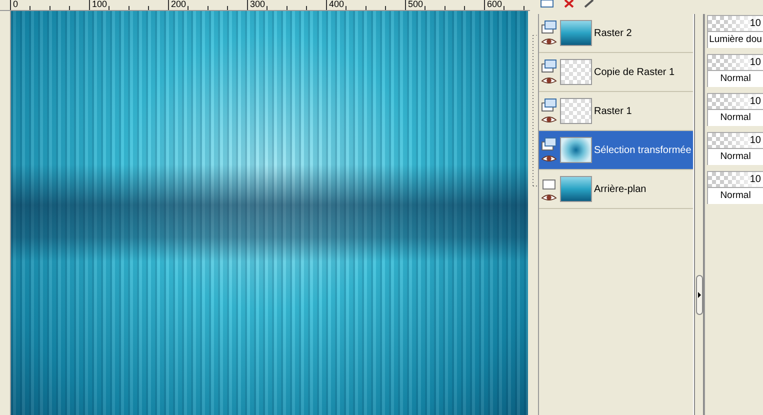  I want to click on ruler-label: 500, so click(444, 5).